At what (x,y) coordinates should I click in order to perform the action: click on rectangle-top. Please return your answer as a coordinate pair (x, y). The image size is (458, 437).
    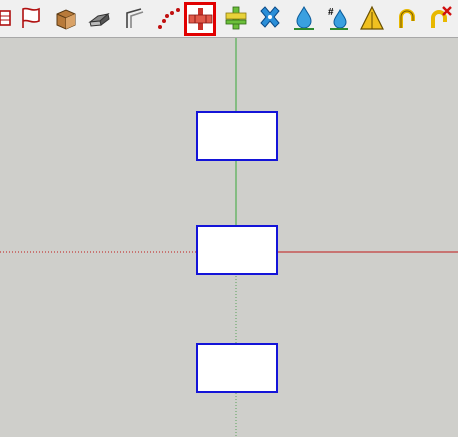
    Looking at the image, I should click on (237, 136).